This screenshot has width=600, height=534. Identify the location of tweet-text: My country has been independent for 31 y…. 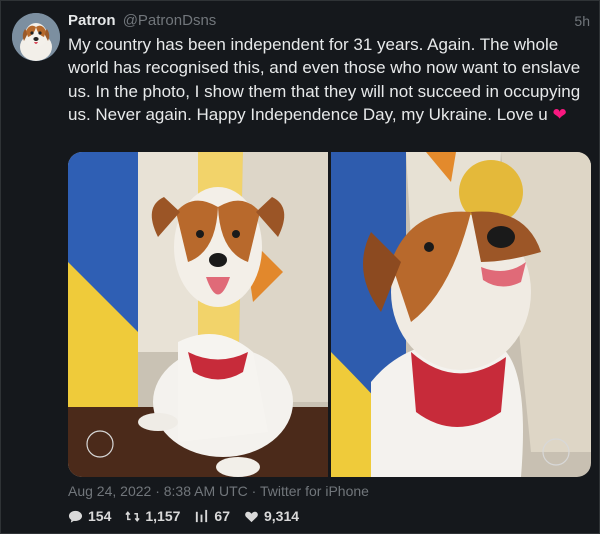
(324, 80).